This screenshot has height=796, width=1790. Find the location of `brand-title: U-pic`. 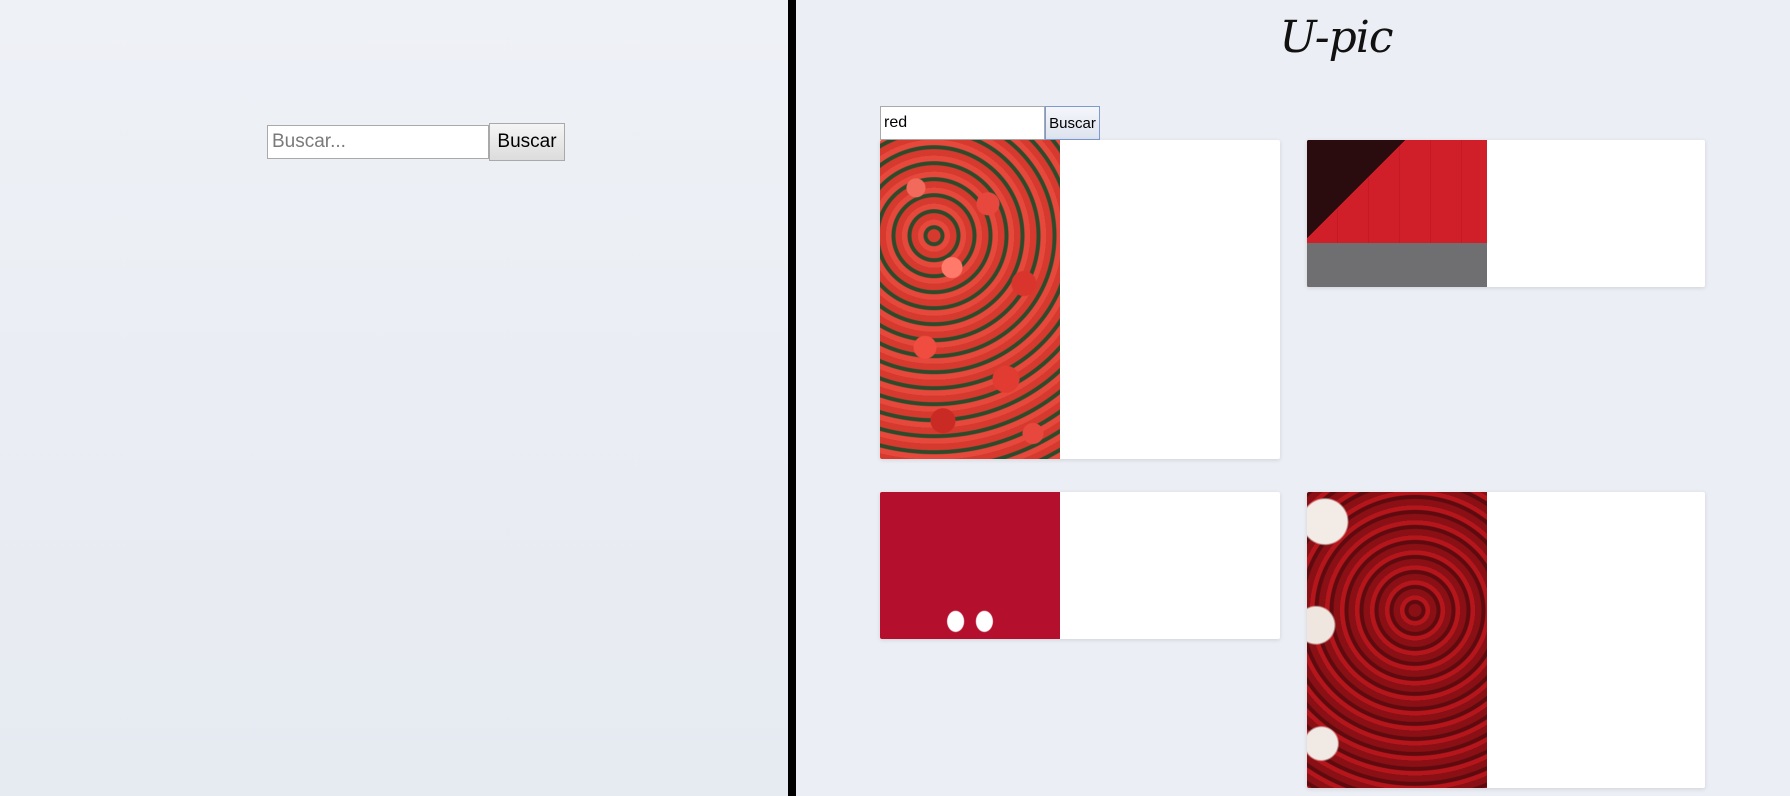

brand-title: U-pic is located at coordinates (1336, 37).